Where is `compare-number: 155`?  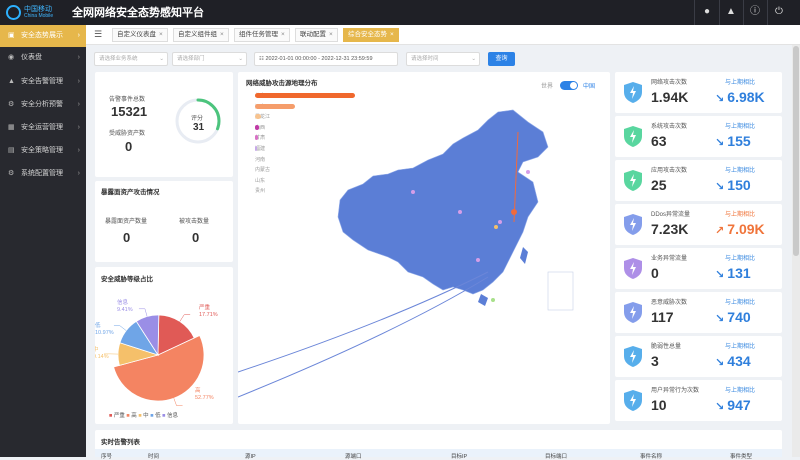
compare-number: 155 is located at coordinates (738, 141).